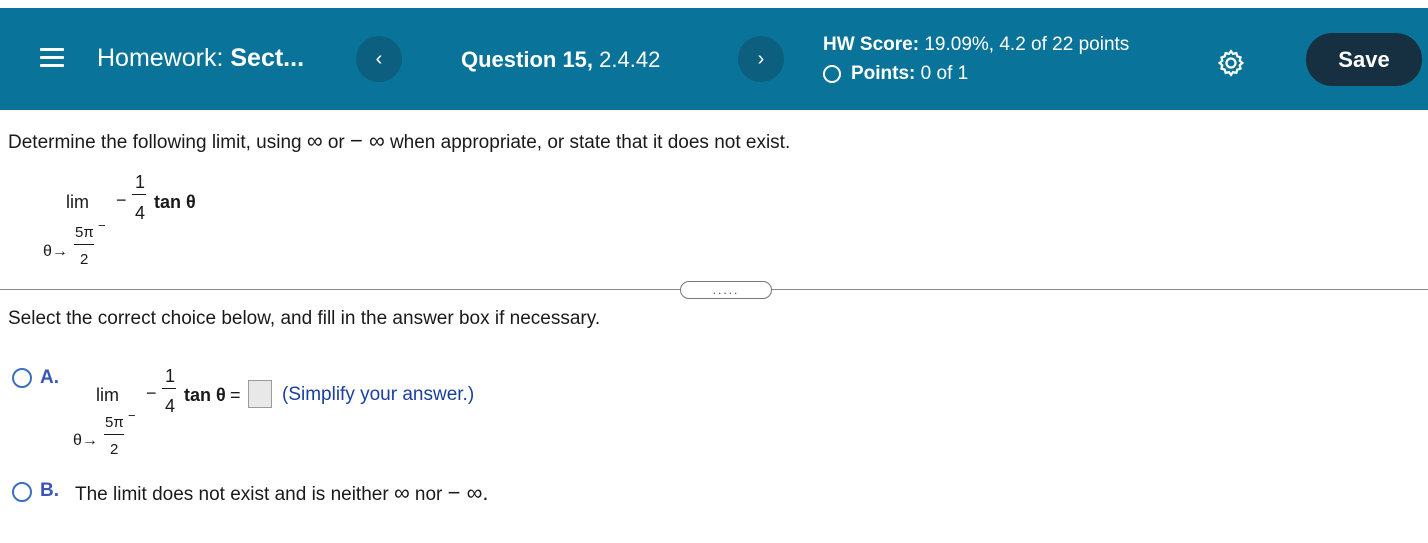 This screenshot has height=543, width=1428. What do you see at coordinates (49, 377) in the screenshot?
I see `option-a-label: A.` at bounding box center [49, 377].